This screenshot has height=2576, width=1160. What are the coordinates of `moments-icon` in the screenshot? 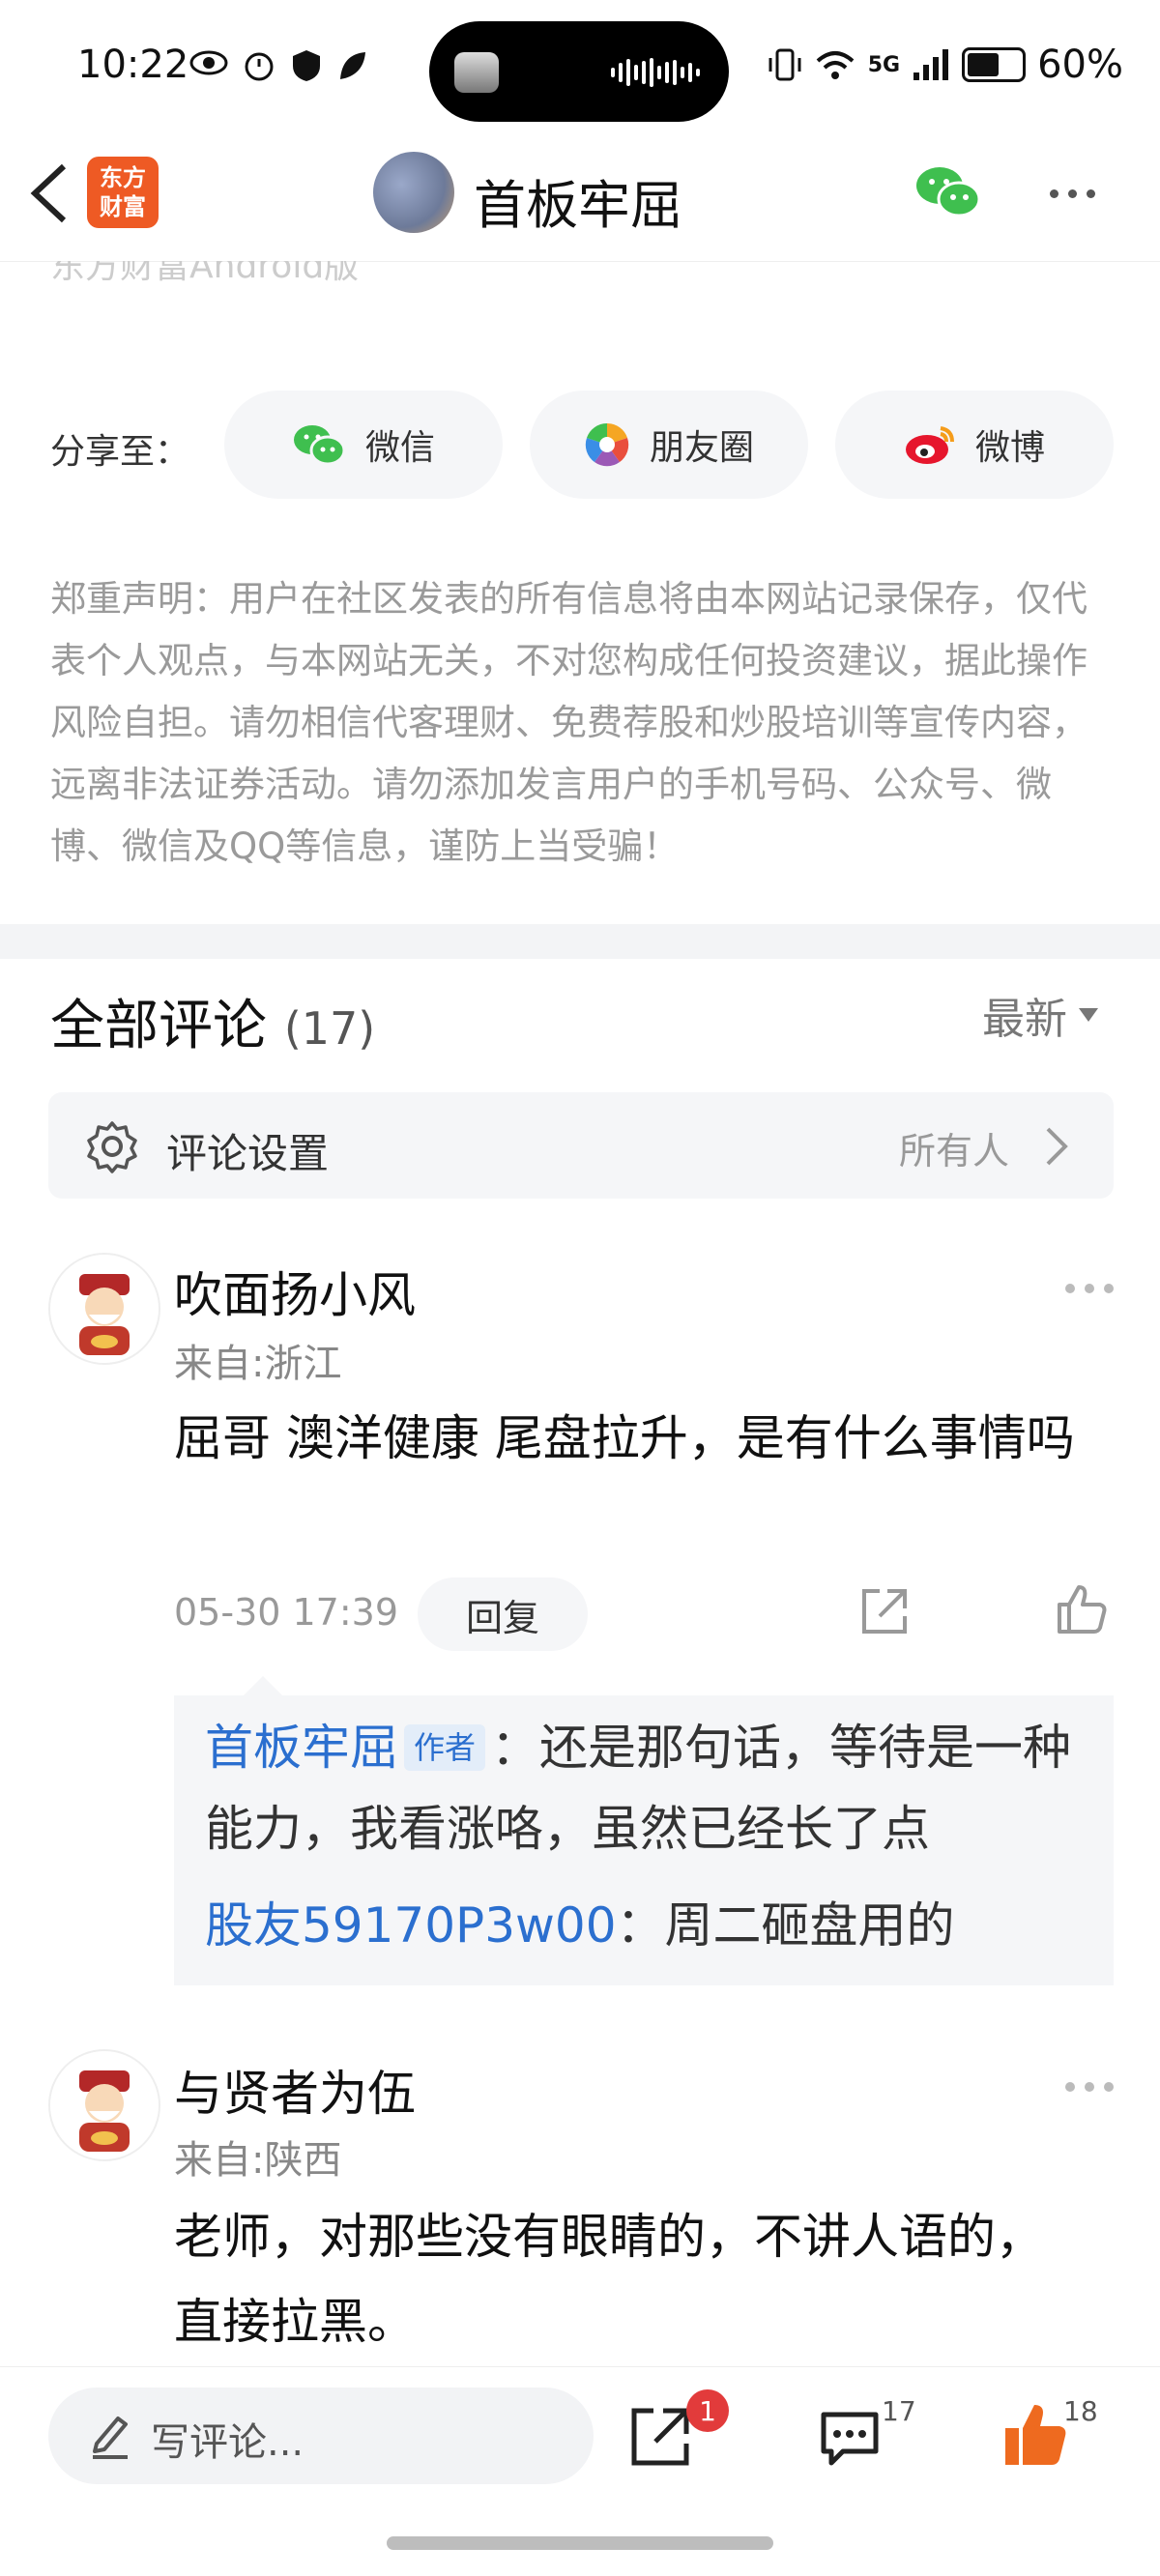 It's located at (607, 444).